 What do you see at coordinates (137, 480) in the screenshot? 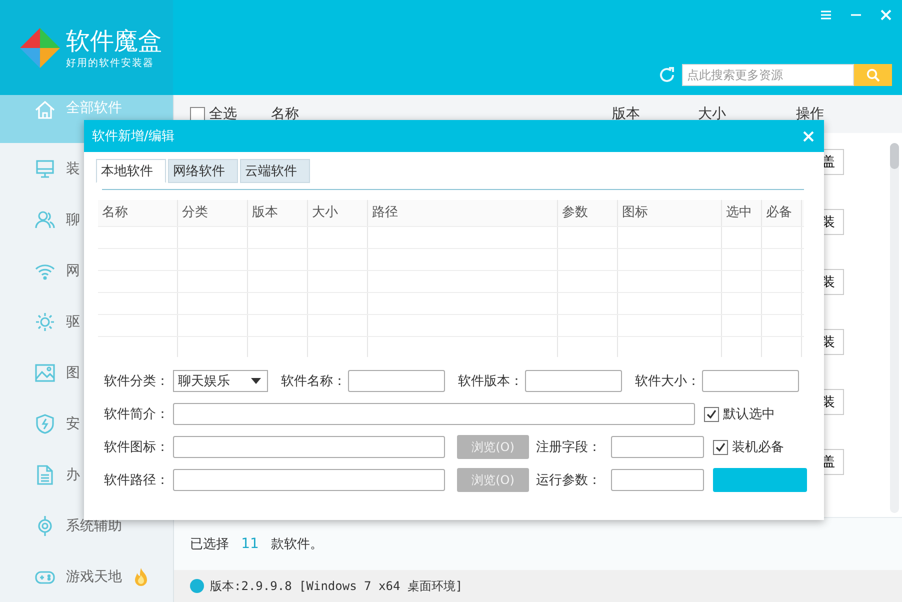
I see `field-label: 软件路径：` at bounding box center [137, 480].